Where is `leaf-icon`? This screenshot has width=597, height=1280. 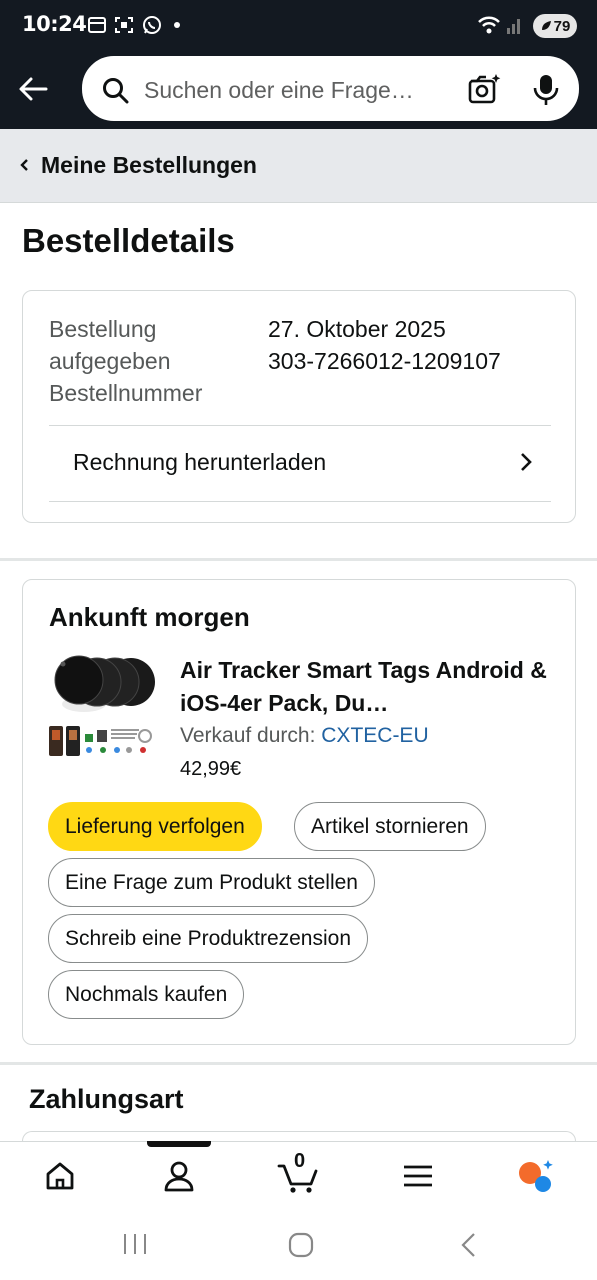 leaf-icon is located at coordinates (546, 25).